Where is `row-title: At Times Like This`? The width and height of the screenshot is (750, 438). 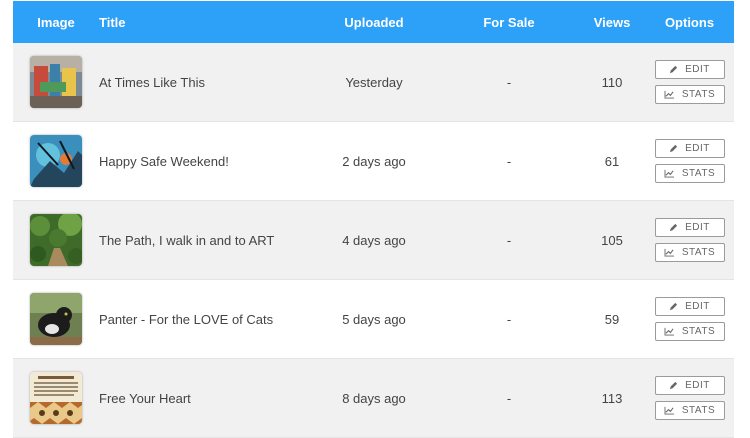
row-title: At Times Like This is located at coordinates (204, 82).